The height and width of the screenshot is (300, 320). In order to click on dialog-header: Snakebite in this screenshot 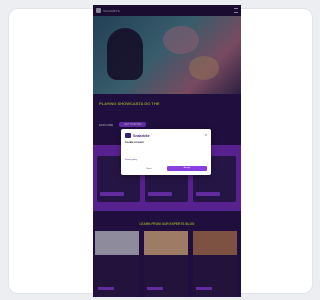, I will do `click(137, 135)`.